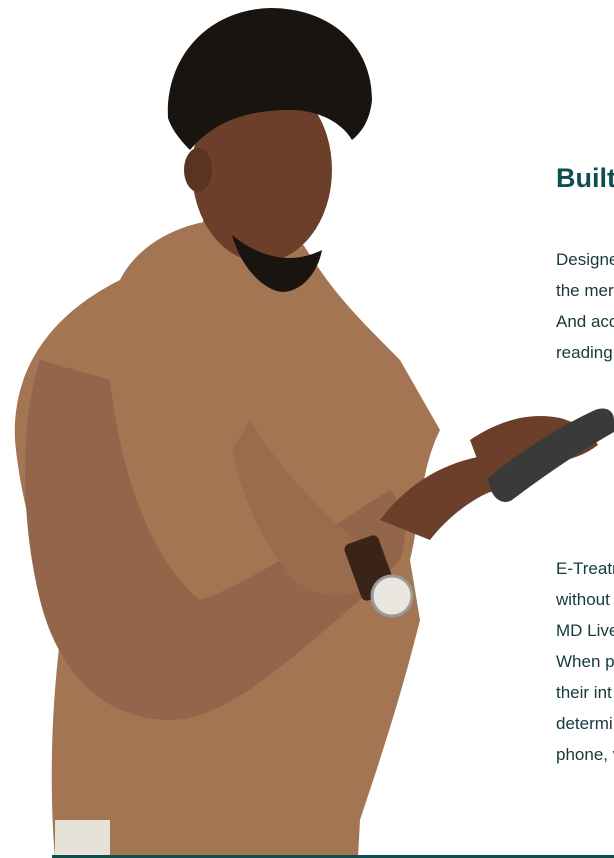 This screenshot has width=614, height=858. I want to click on section-heading: Built, so click(585, 178).